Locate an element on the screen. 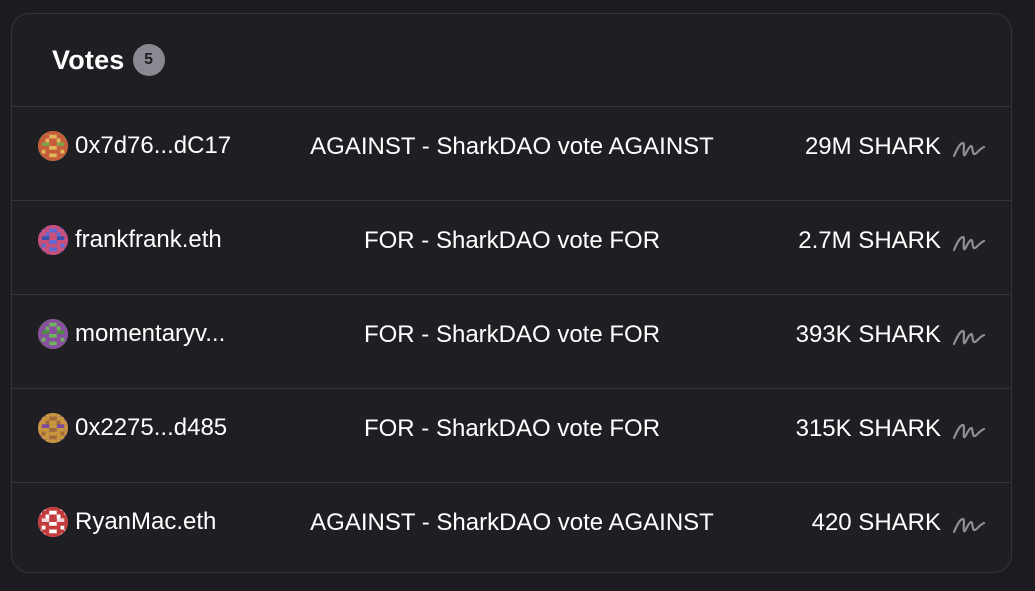  voter-link: frankfrank.eth is located at coordinates (130, 240).